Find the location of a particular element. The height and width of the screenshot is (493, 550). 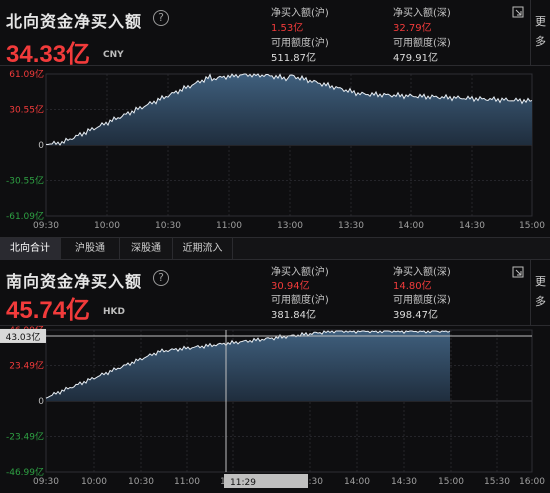

x-tick-label: 13:30 is located at coordinates (351, 226).